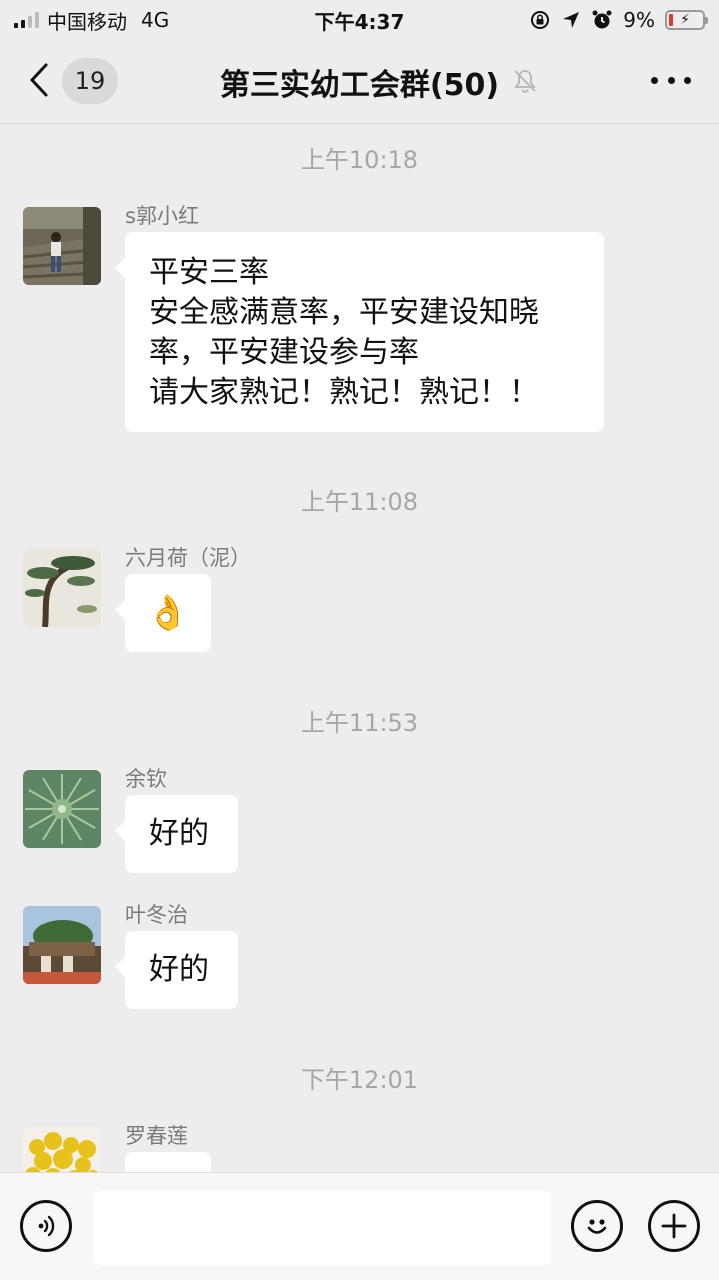 The height and width of the screenshot is (1280, 719). I want to click on plus-icon, so click(674, 1226).